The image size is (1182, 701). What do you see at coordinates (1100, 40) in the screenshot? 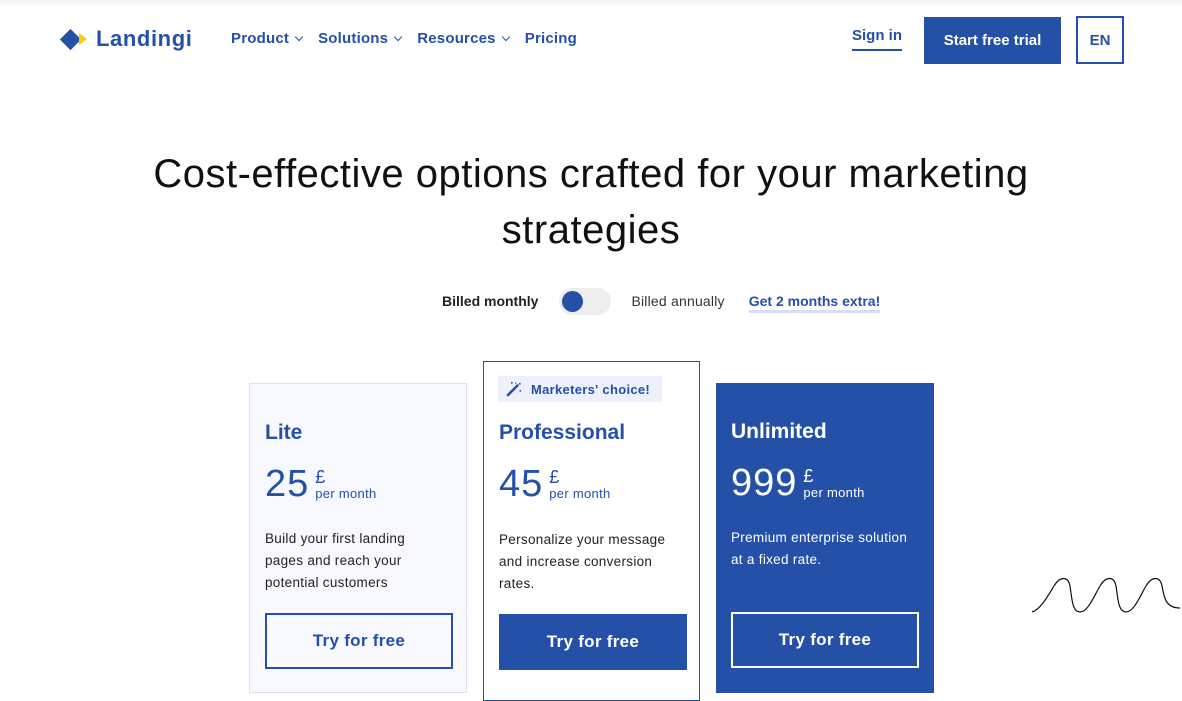
I see `language-selector: EN` at bounding box center [1100, 40].